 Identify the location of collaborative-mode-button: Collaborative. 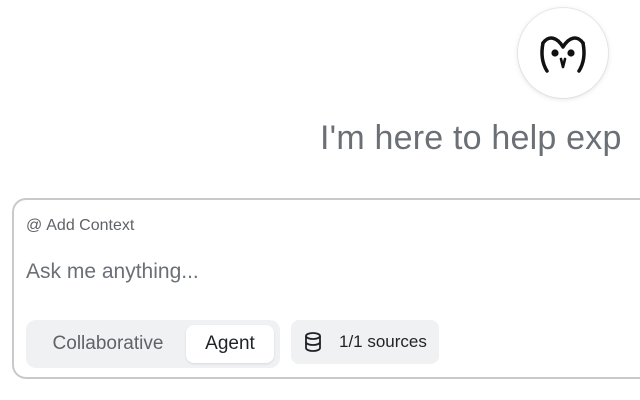
(108, 344).